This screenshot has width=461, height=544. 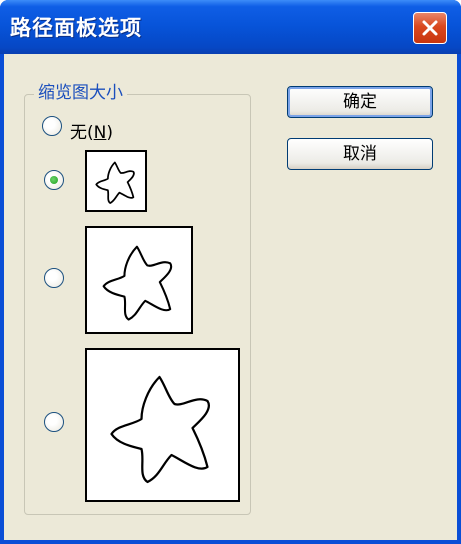 What do you see at coordinates (54, 278) in the screenshot?
I see `radio-medium` at bounding box center [54, 278].